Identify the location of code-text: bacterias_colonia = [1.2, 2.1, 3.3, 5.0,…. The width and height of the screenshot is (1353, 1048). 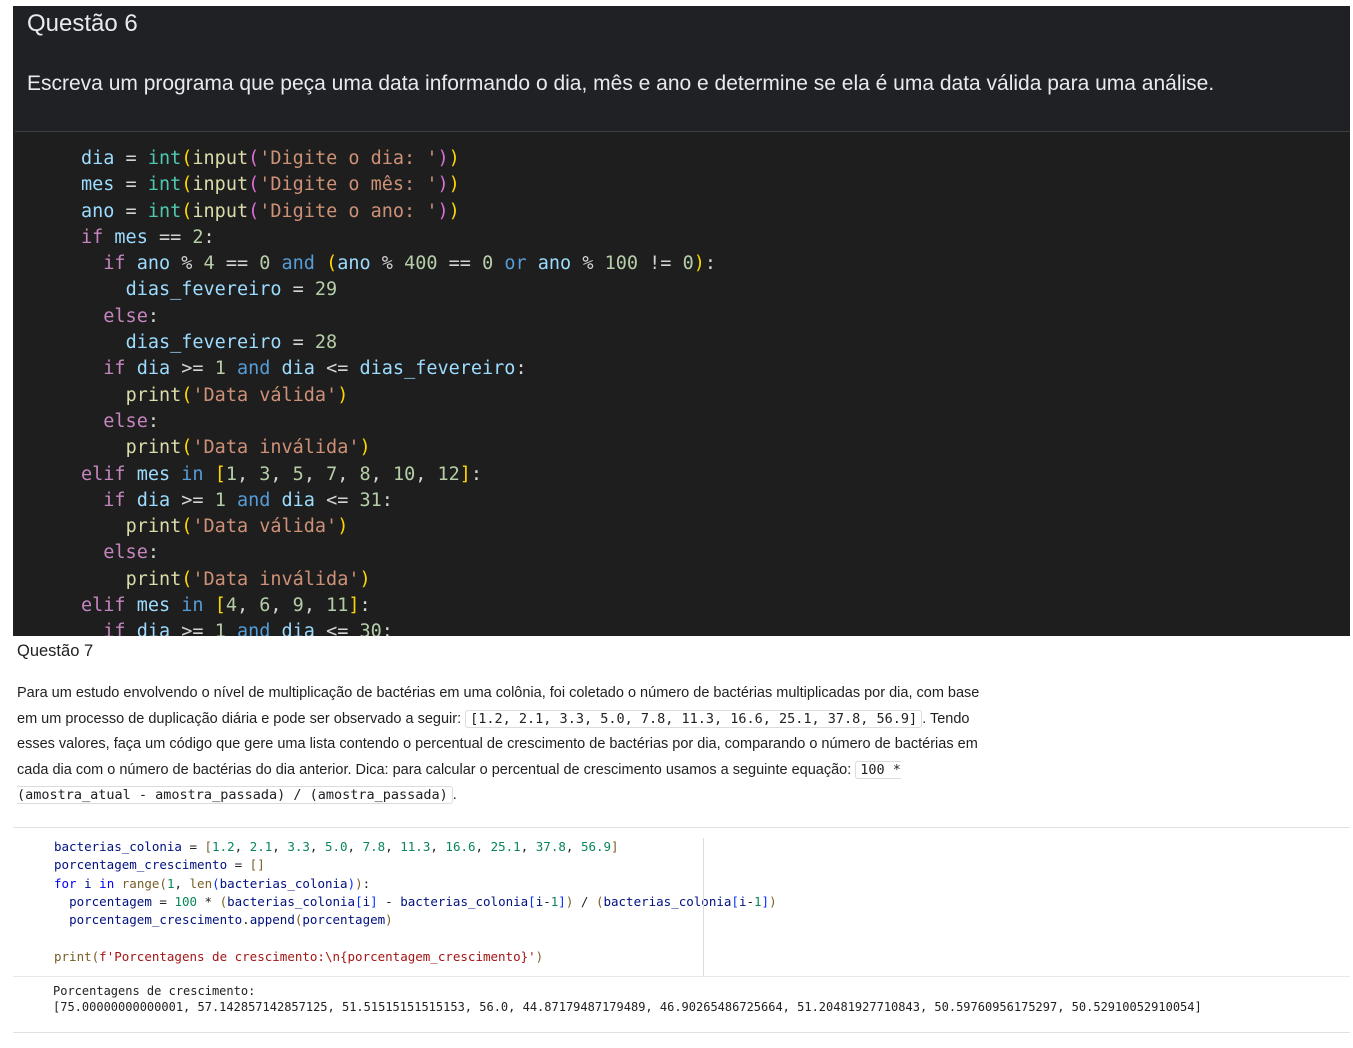
(415, 902).